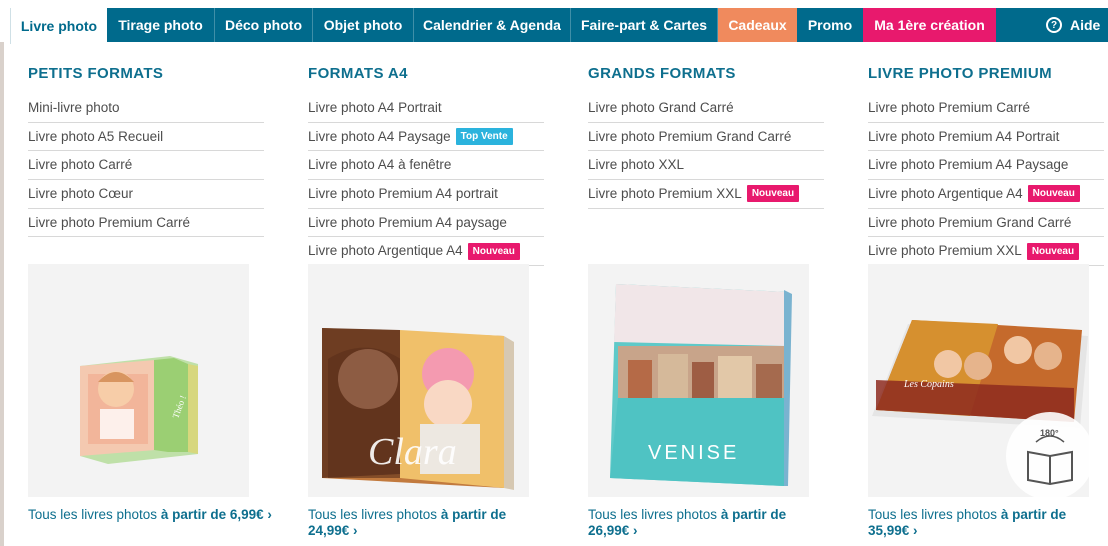 Image resolution: width=1108 pixels, height=546 pixels. What do you see at coordinates (146, 74) in the screenshot?
I see `column-title: PETITS FORMATS` at bounding box center [146, 74].